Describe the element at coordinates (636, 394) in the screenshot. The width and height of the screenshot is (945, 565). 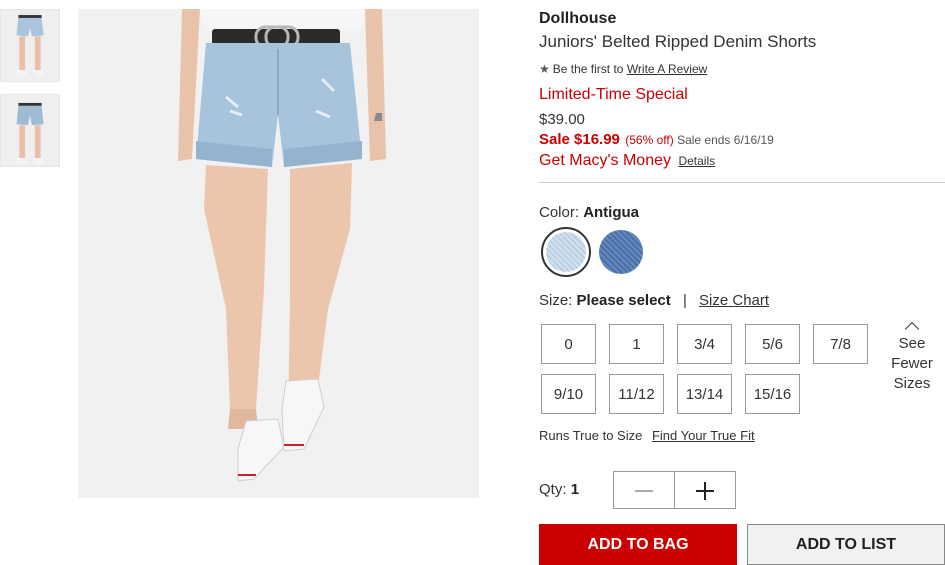
I see `size-option: 11/12` at that location.